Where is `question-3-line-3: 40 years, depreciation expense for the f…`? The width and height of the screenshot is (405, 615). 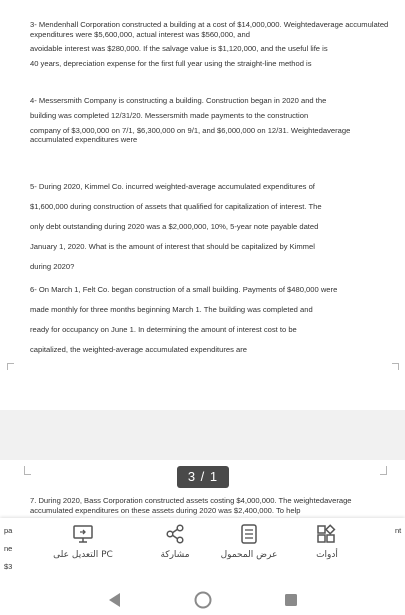
question-3-line-3: 40 years, depreciation expense for the f… is located at coordinates (171, 63).